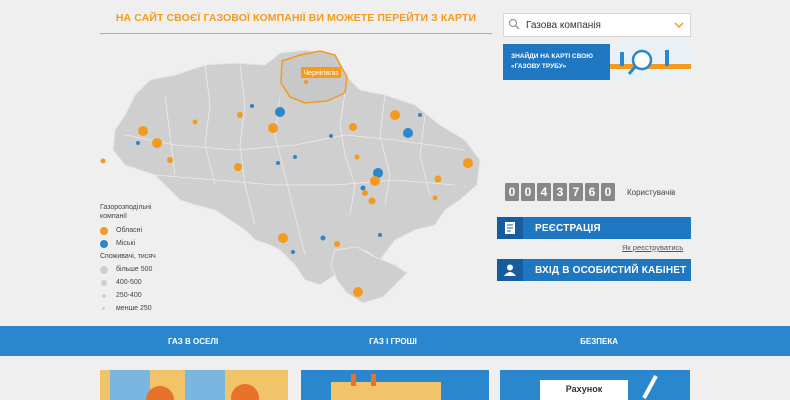  What do you see at coordinates (510, 270) in the screenshot?
I see `user-icon` at bounding box center [510, 270].